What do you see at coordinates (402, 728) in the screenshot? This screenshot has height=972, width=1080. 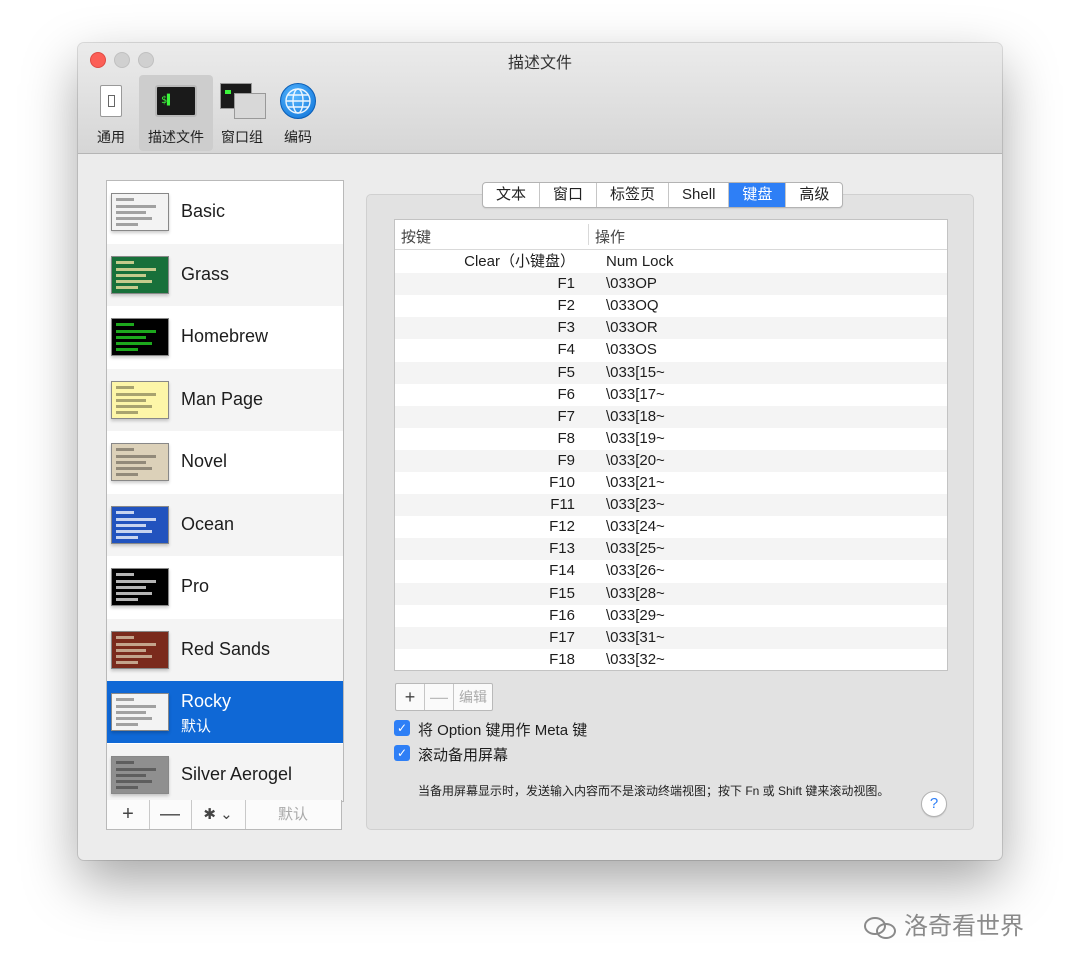 I see `option-as-meta-checkbox: ✓` at bounding box center [402, 728].